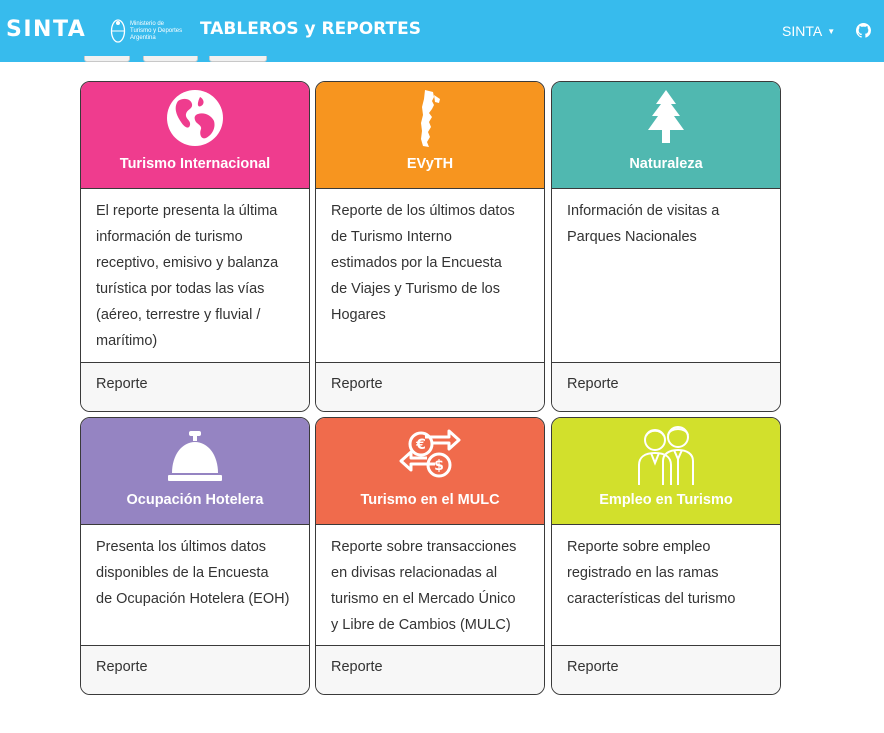 The height and width of the screenshot is (733, 884). Describe the element at coordinates (143, 37) in the screenshot. I see `ministry-line: Argentina` at that location.